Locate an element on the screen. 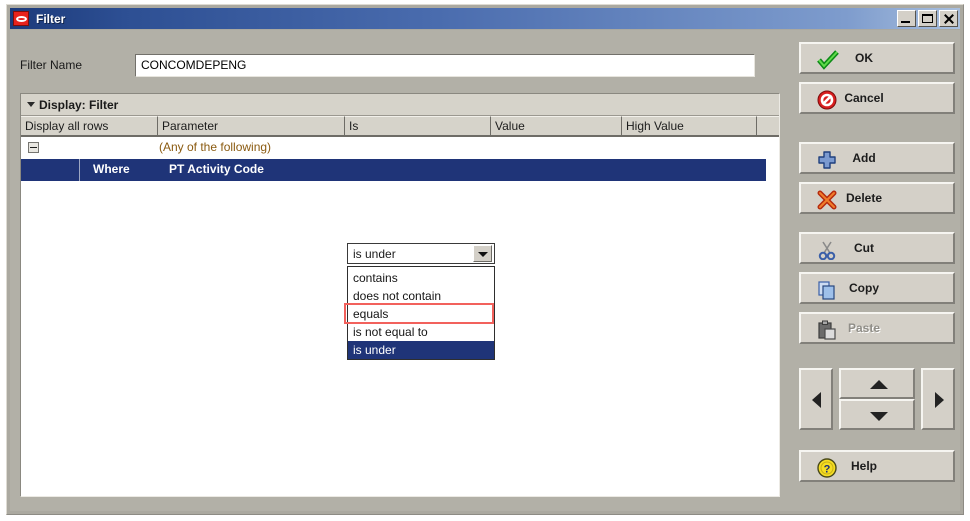 Image resolution: width=970 pixels, height=521 pixels. clipboard-icon is located at coordinates (827, 330).